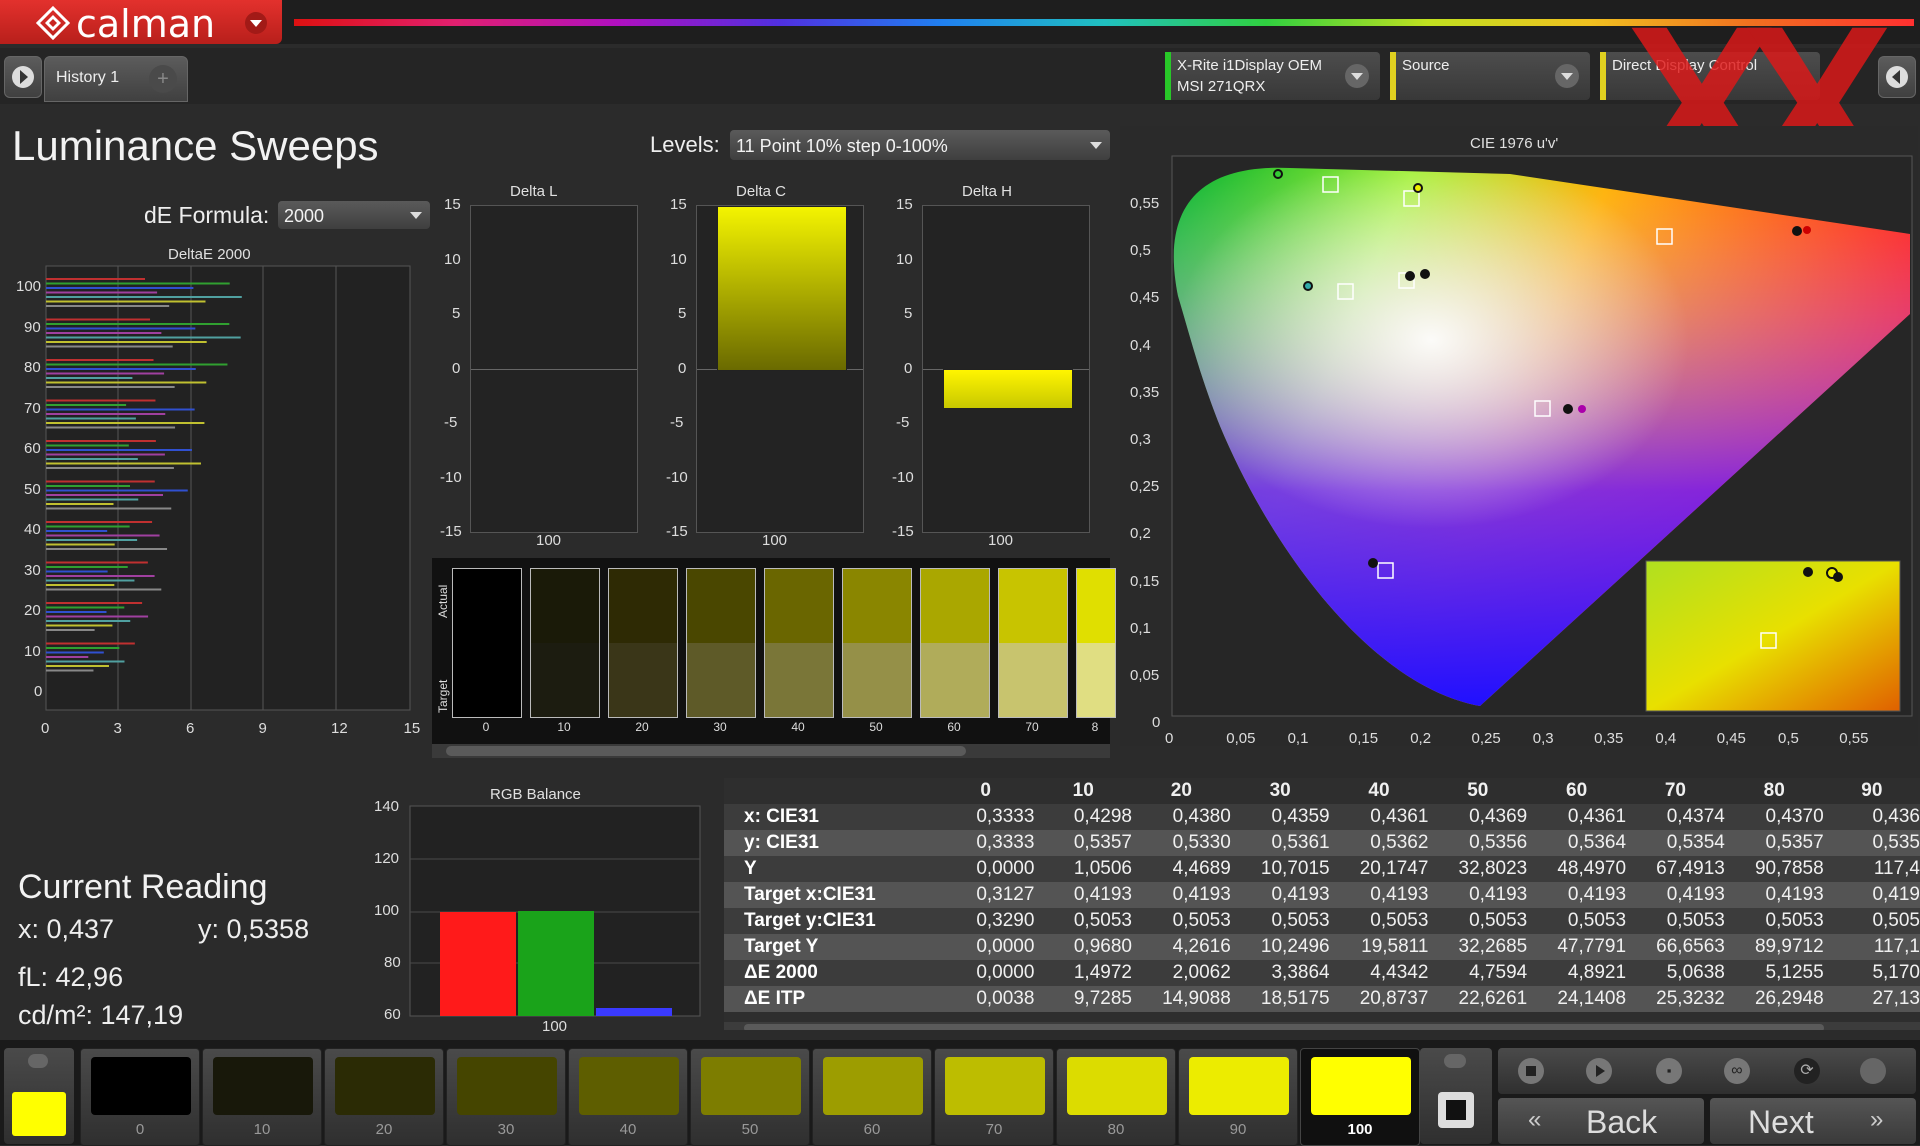 The height and width of the screenshot is (1146, 1920). Describe the element at coordinates (872, 1097) in the screenshot. I see `color-level-button: 60` at that location.